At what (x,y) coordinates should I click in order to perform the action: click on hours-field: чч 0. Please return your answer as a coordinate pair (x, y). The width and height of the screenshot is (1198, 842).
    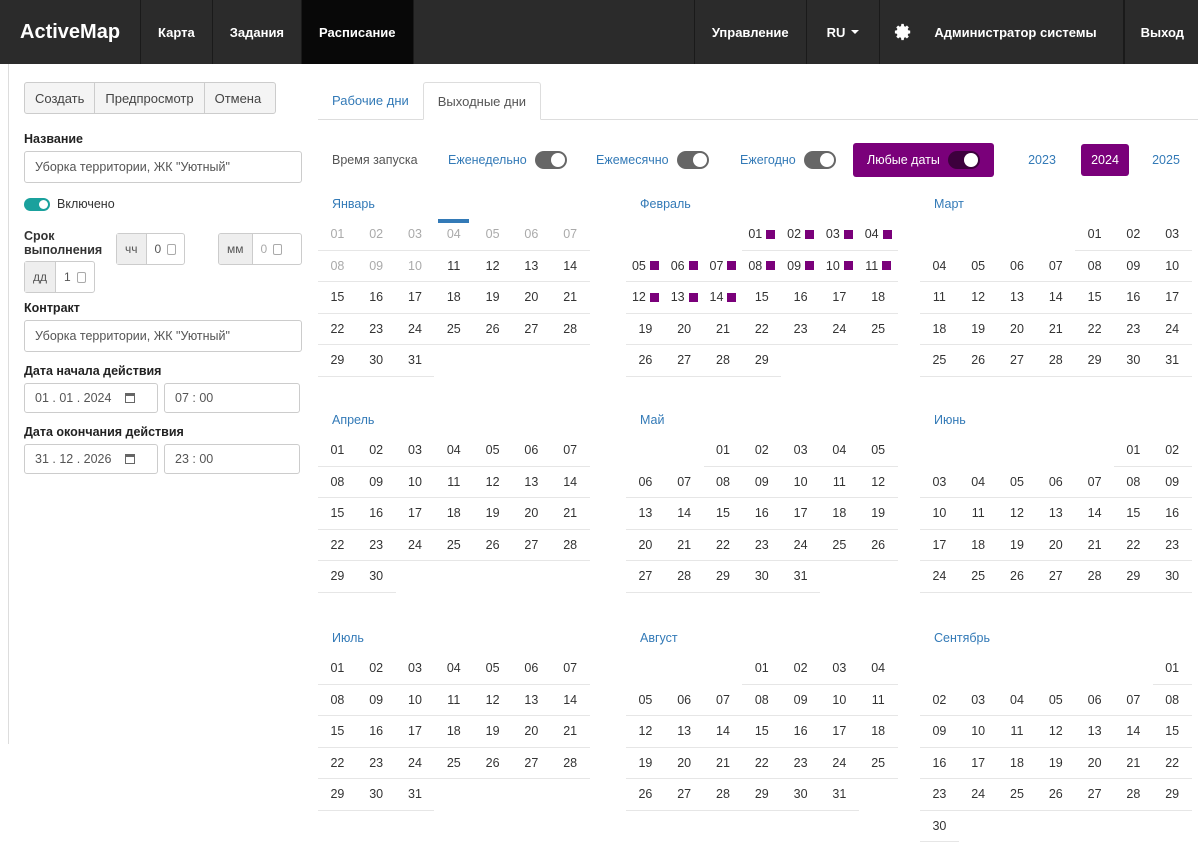
    Looking at the image, I should click on (150, 249).